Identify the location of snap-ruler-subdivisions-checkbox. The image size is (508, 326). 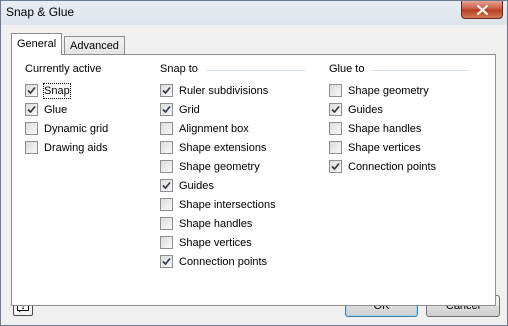
(166, 90).